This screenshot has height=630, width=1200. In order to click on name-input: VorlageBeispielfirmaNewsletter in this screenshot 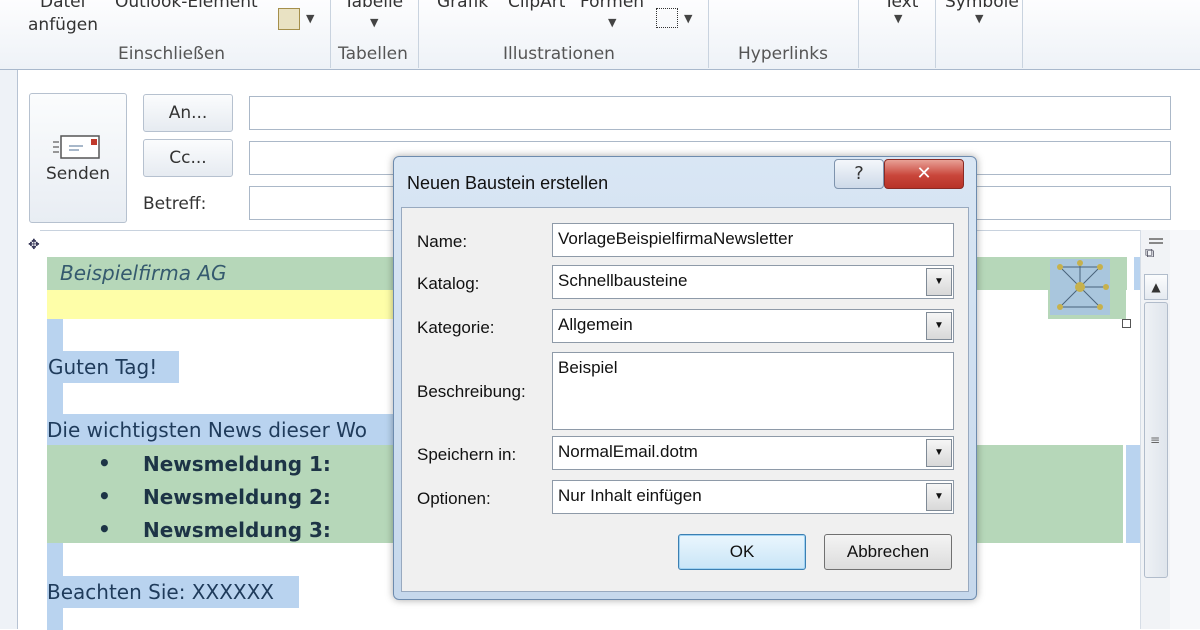, I will do `click(753, 240)`.